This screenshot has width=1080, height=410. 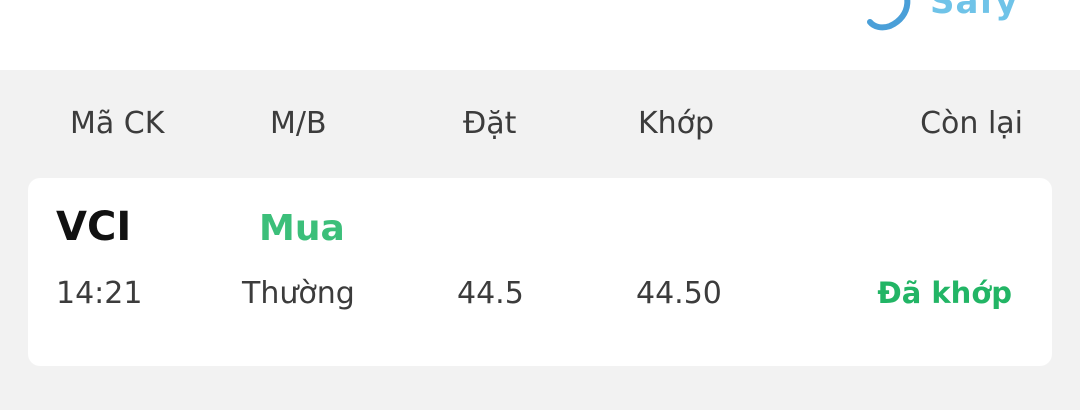 I want to click on header-side: M/B, so click(x=298, y=123).